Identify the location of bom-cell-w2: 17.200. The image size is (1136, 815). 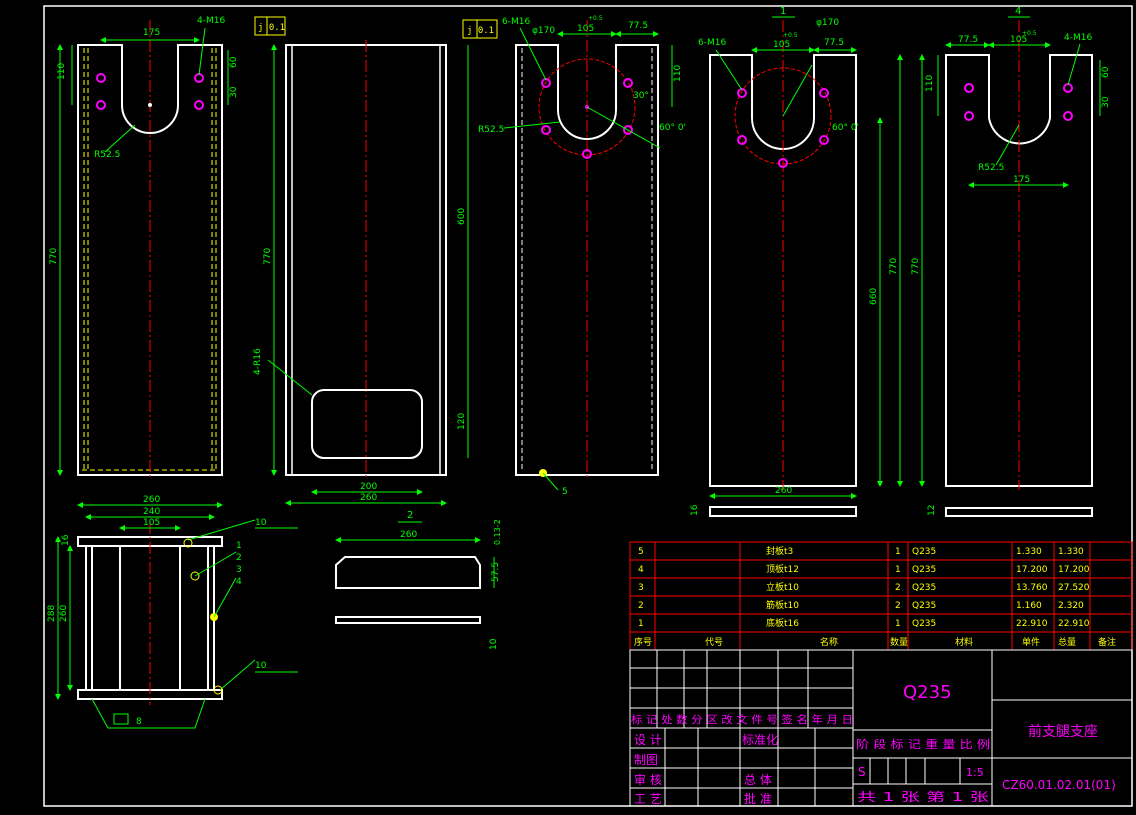
(1074, 570).